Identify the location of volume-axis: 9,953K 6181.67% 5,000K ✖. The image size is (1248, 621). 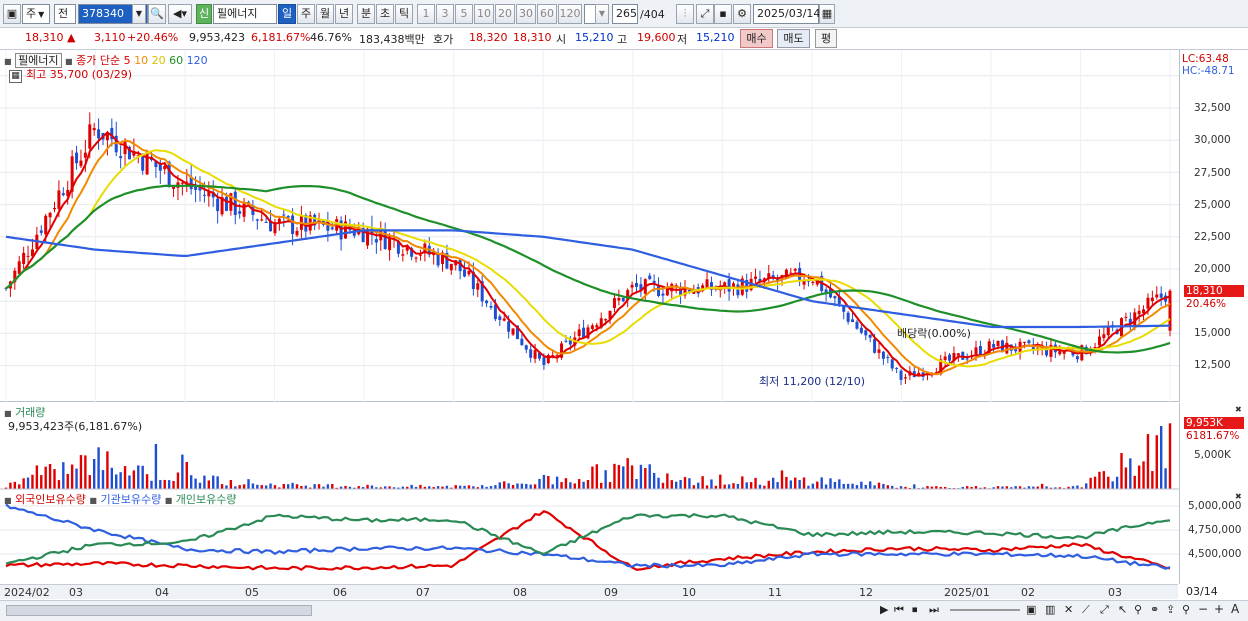
(1213, 446).